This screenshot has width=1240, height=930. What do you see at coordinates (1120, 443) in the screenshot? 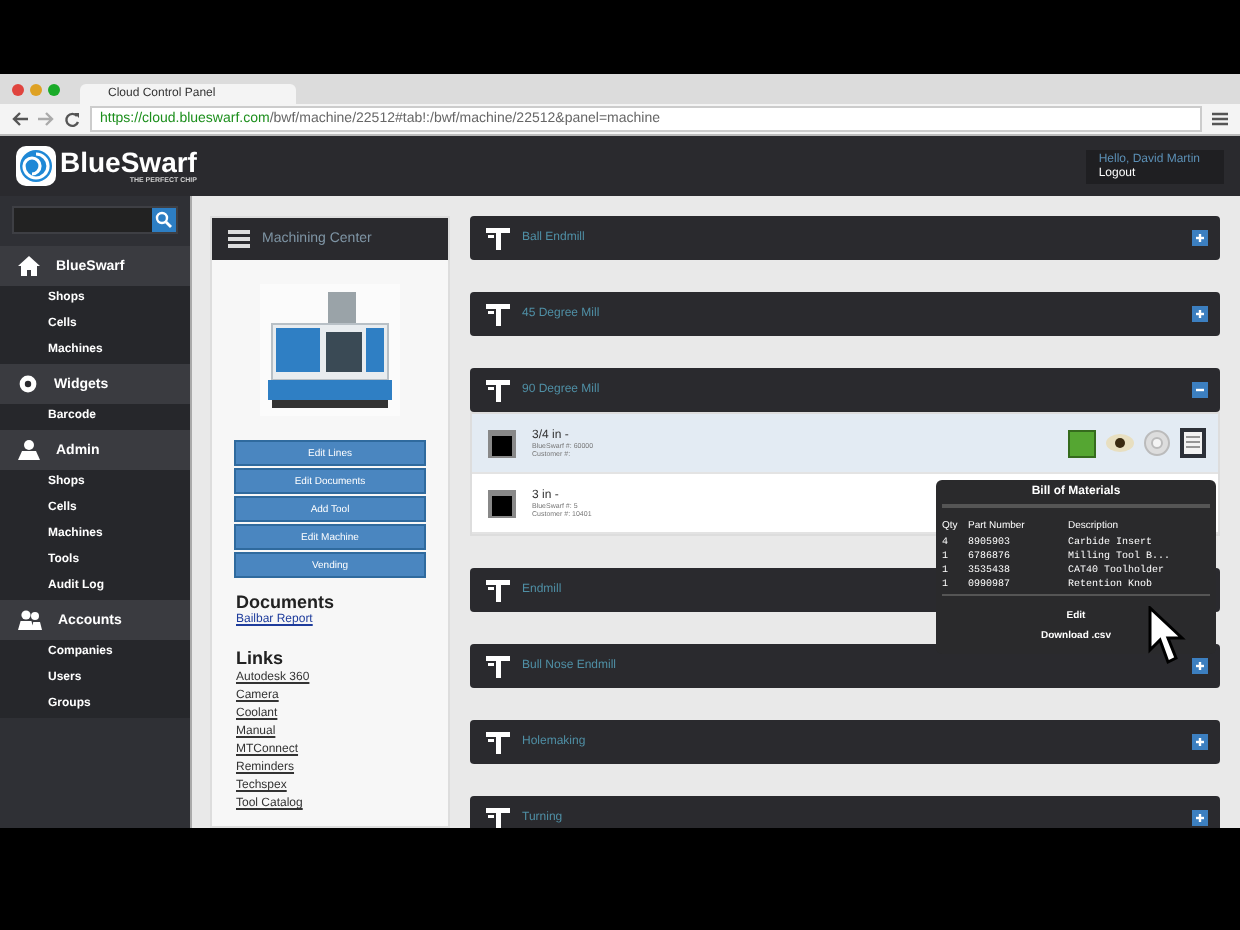
I see `eye-icon` at bounding box center [1120, 443].